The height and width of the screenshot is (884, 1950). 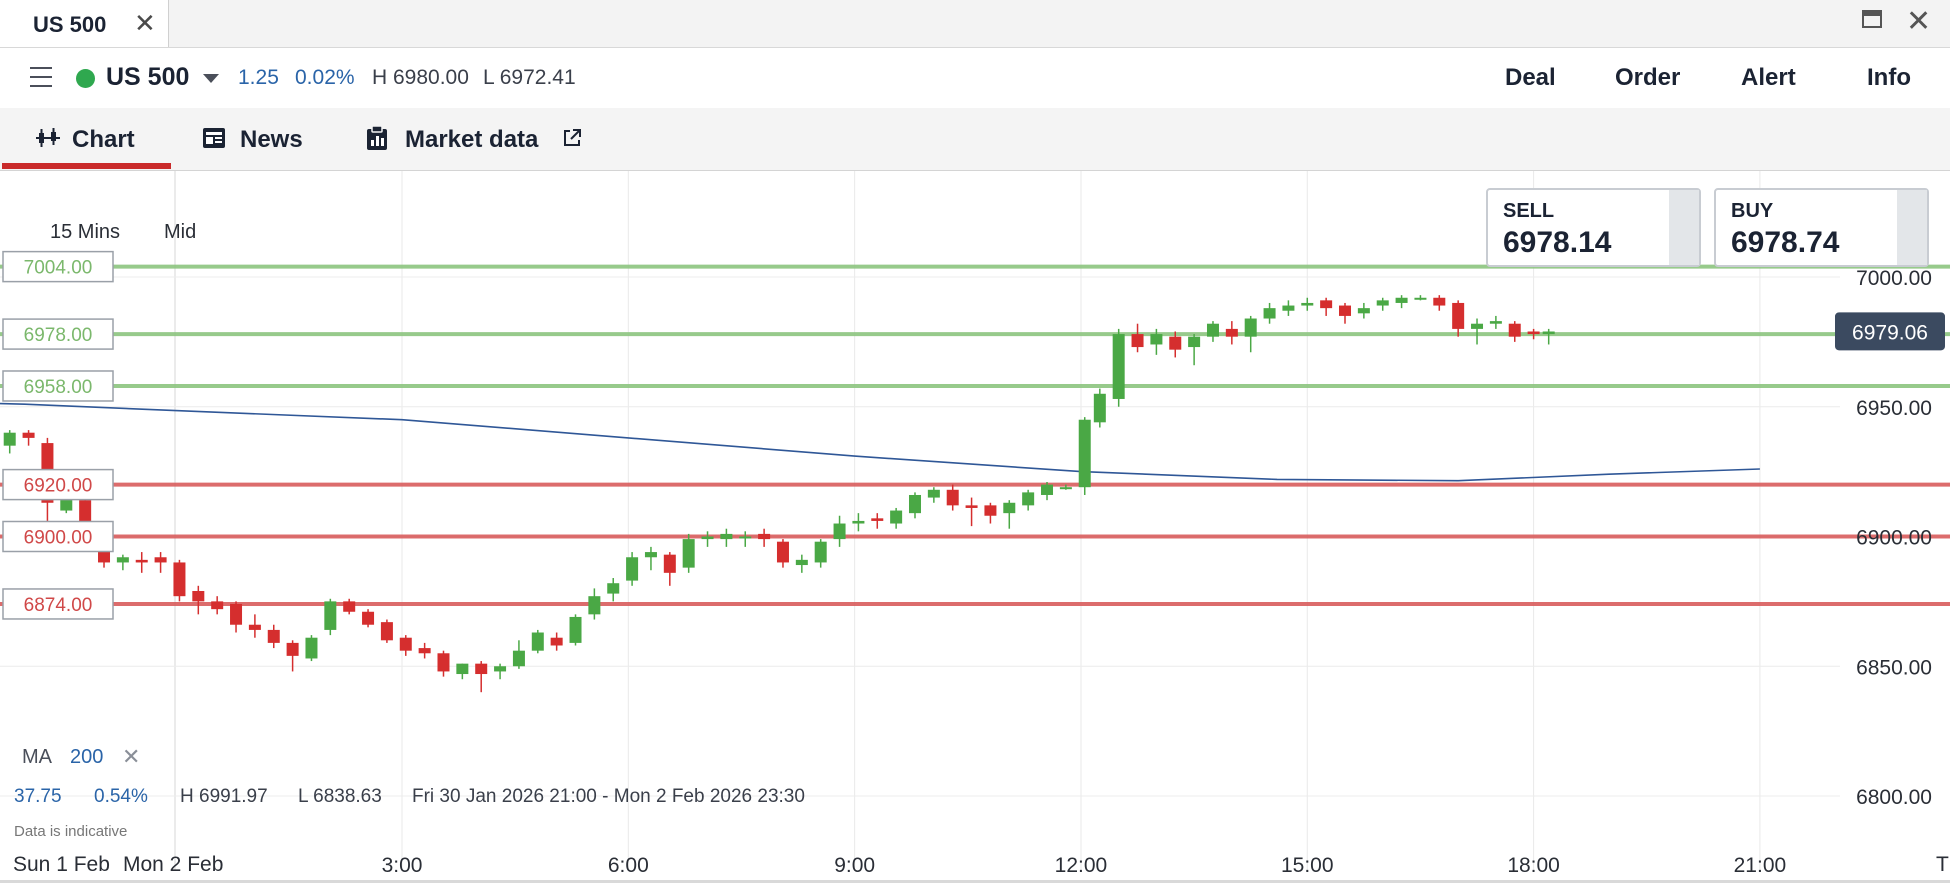 What do you see at coordinates (1785, 242) in the screenshot?
I see `buy-price: 6978.74` at bounding box center [1785, 242].